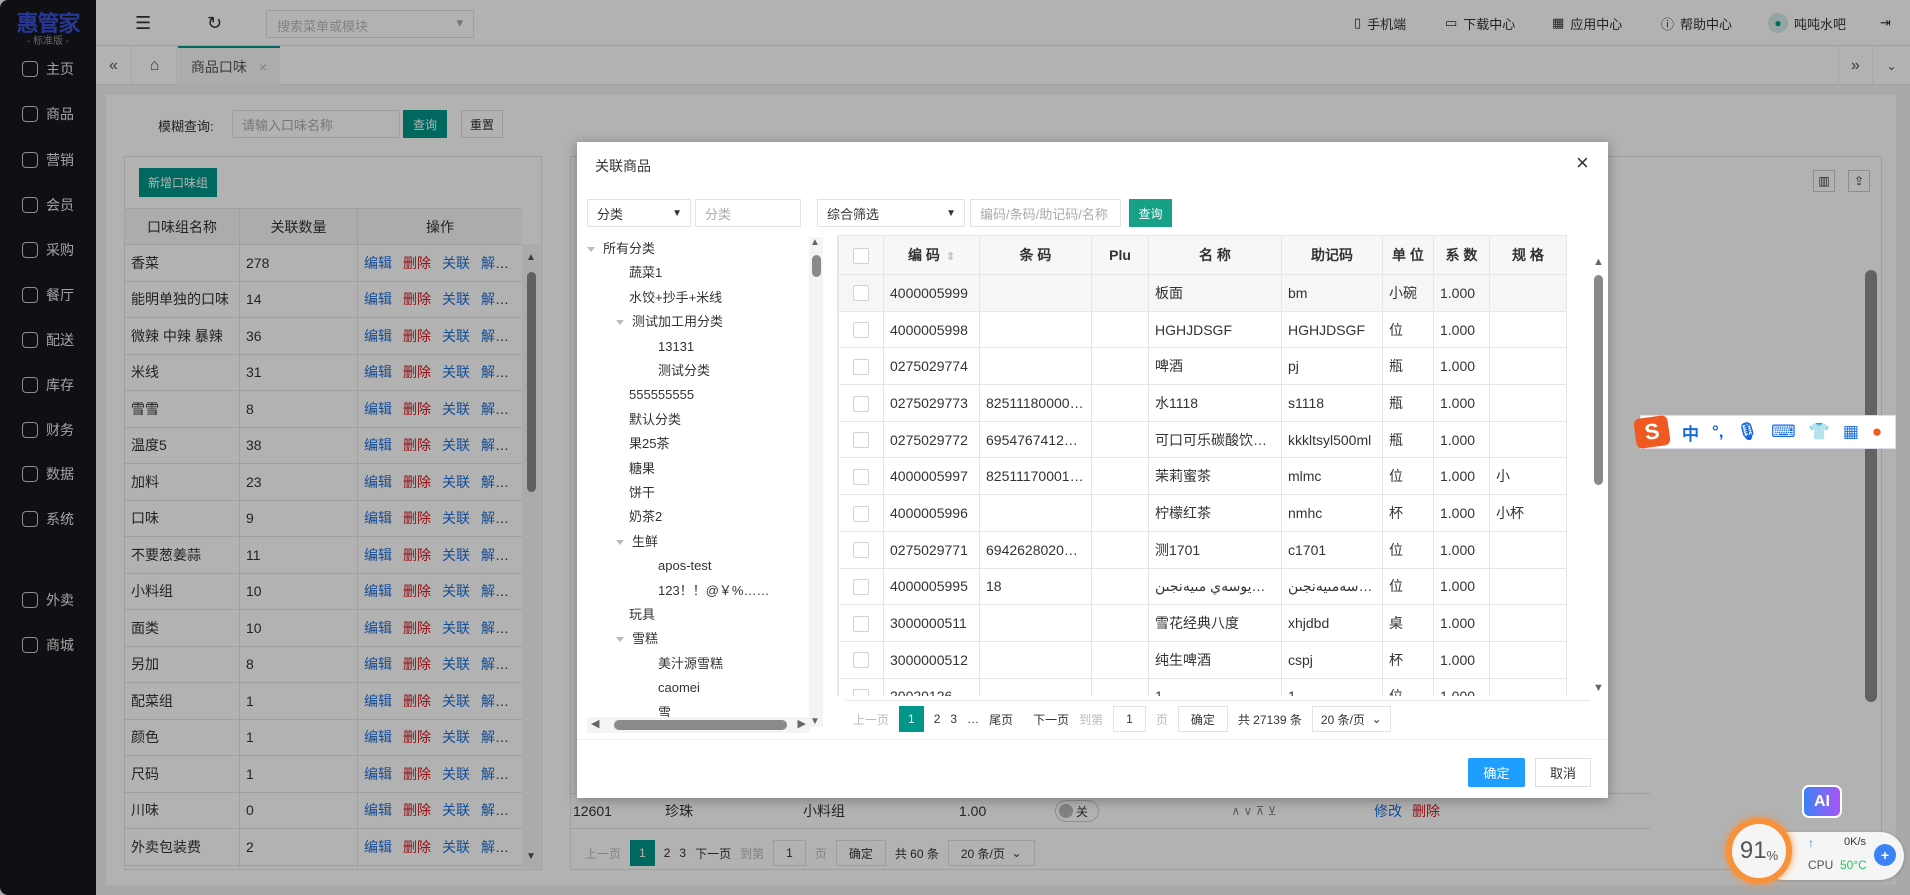  Describe the element at coordinates (661, 395) in the screenshot. I see `tree-node: 555555555` at that location.